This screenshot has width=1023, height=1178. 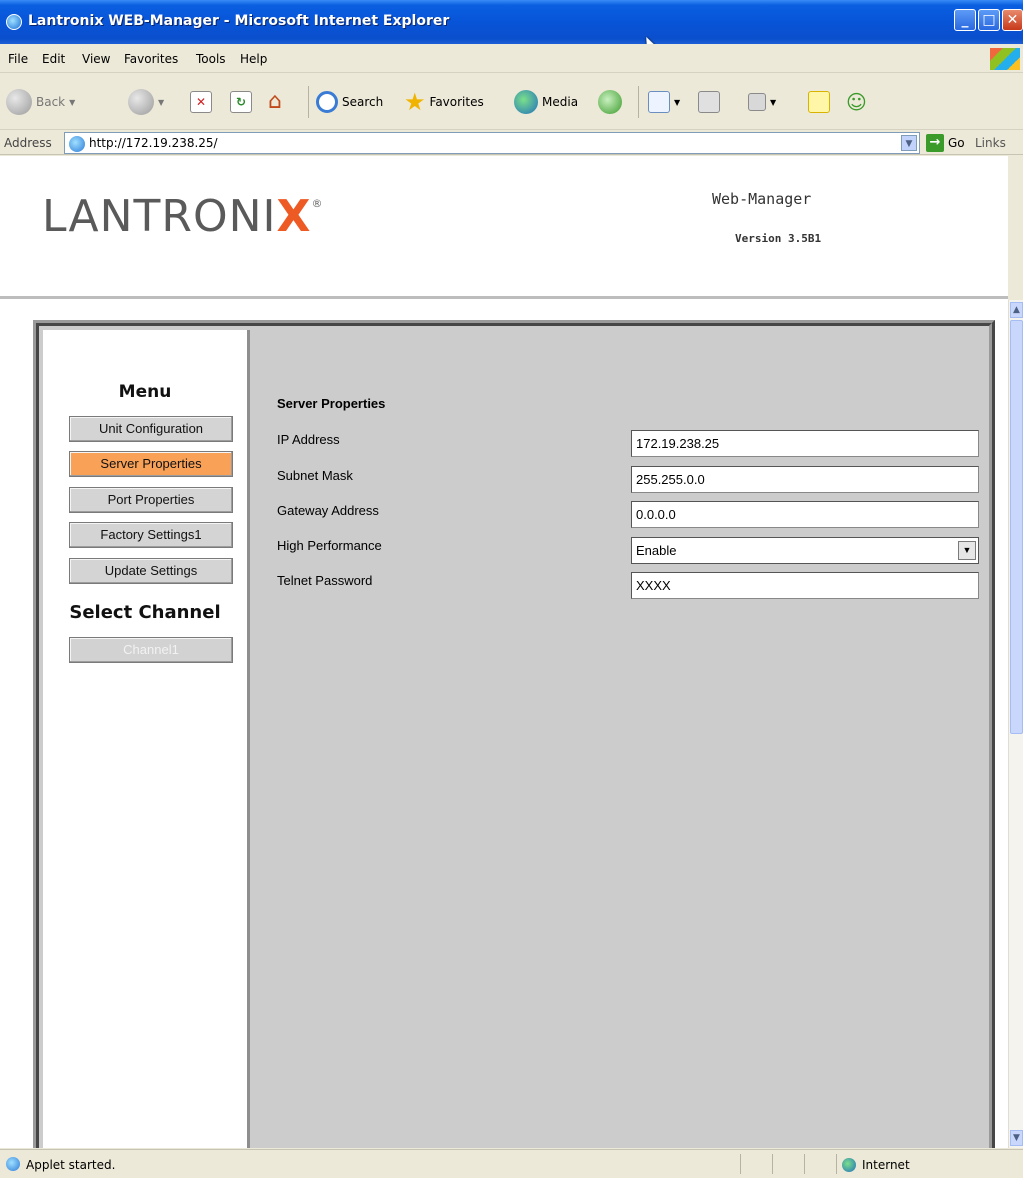 What do you see at coordinates (762, 199) in the screenshot?
I see `product-title: Web-Manager` at bounding box center [762, 199].